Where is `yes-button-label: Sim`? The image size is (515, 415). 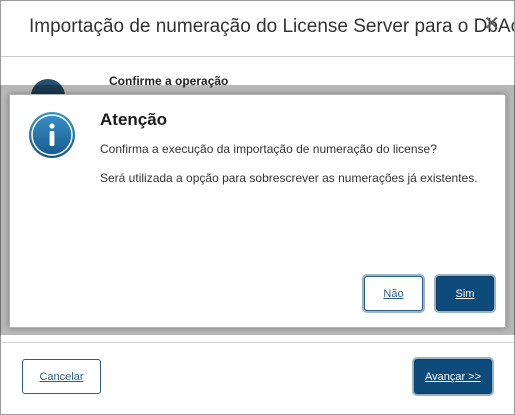
yes-button-label: Sim is located at coordinates (465, 293).